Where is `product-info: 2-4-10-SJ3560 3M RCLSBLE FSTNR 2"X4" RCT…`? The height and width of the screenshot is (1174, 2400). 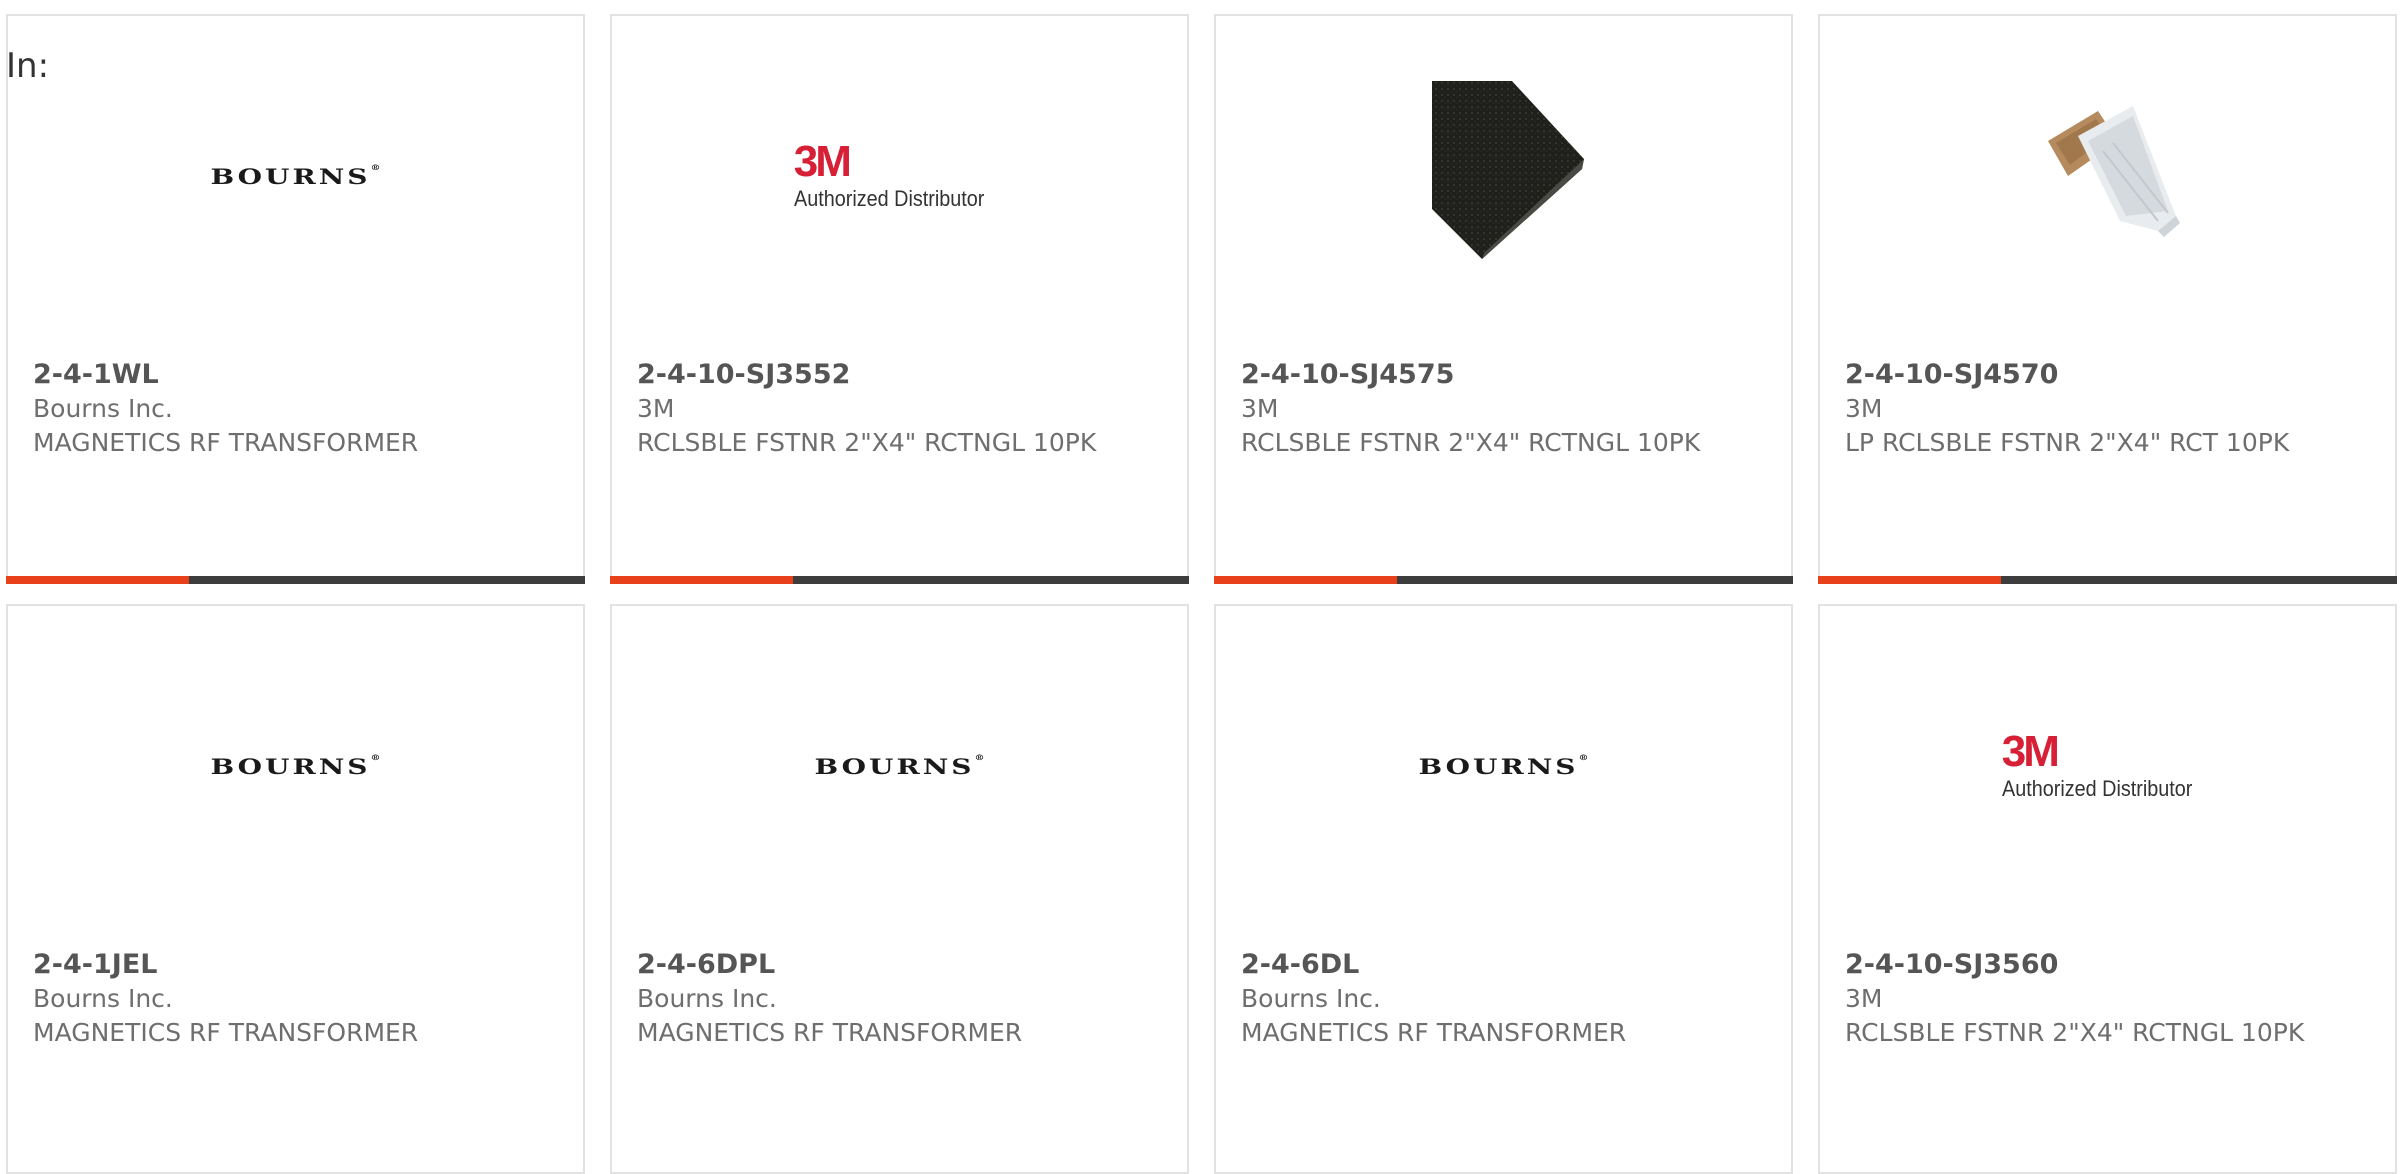
product-info: 2-4-10-SJ3560 3M RCLSBLE FSTNR 2"X4" RCT… is located at coordinates (2110, 999).